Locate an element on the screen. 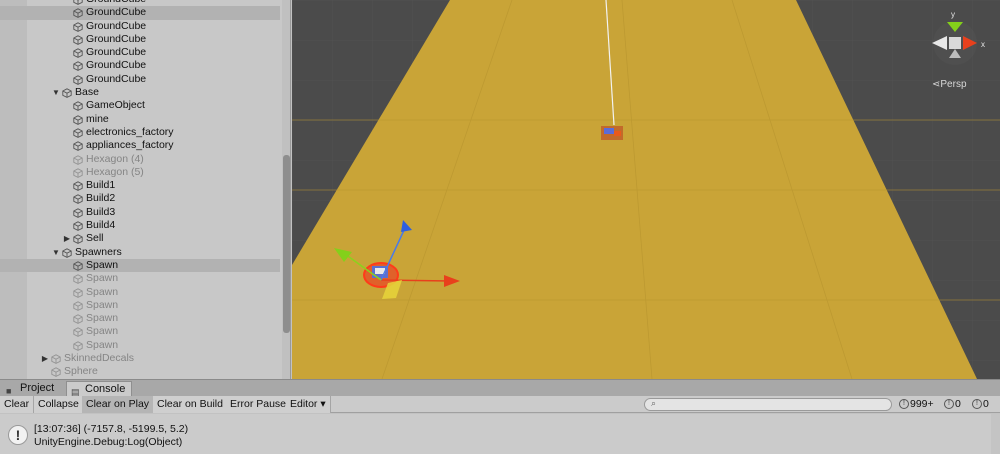 Image resolution: width=1000 pixels, height=454 pixels. hierarchy-item-label: SkinnedDecals is located at coordinates (99, 358).